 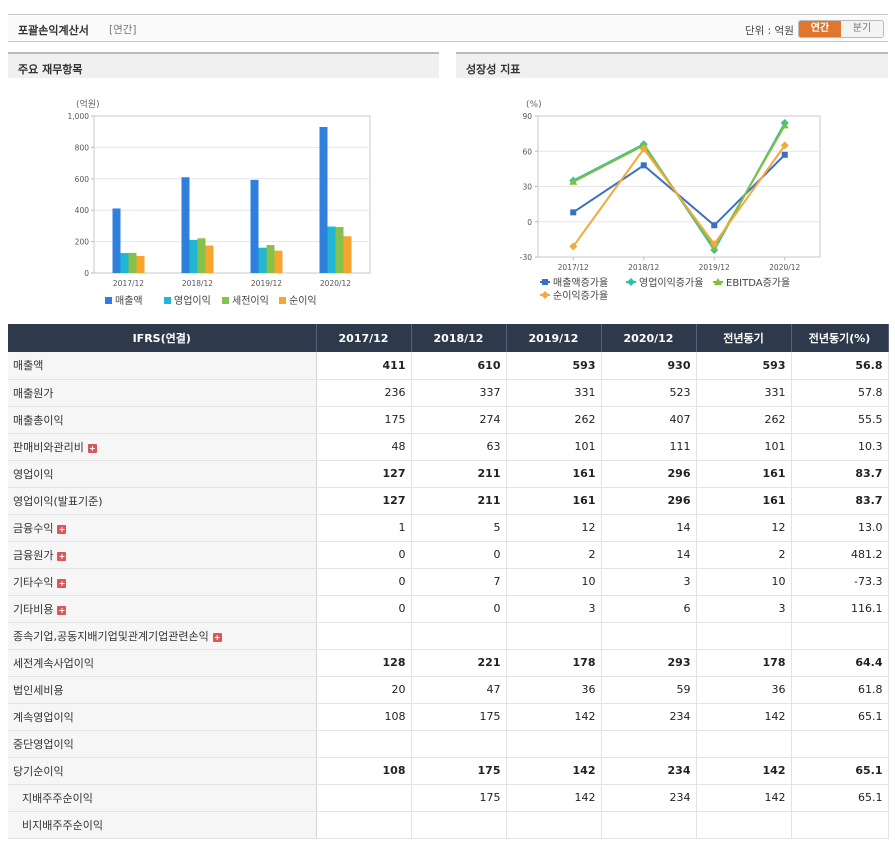 What do you see at coordinates (554, 338) in the screenshot?
I see `column-header: 2019/12` at bounding box center [554, 338].